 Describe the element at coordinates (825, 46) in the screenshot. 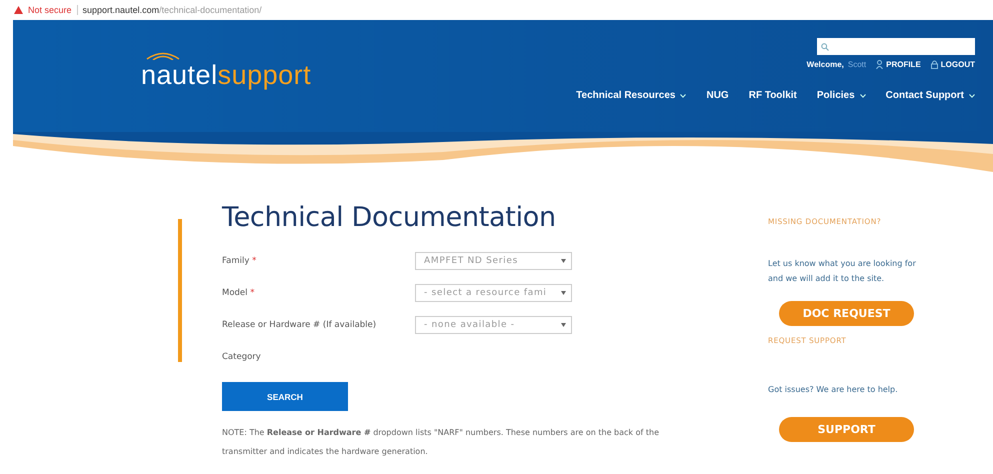

I see `search-icon` at that location.